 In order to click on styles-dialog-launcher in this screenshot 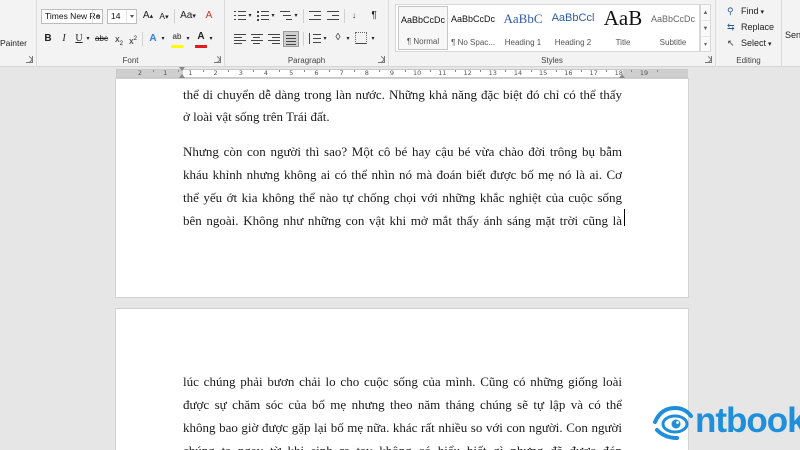, I will do `click(708, 59)`.